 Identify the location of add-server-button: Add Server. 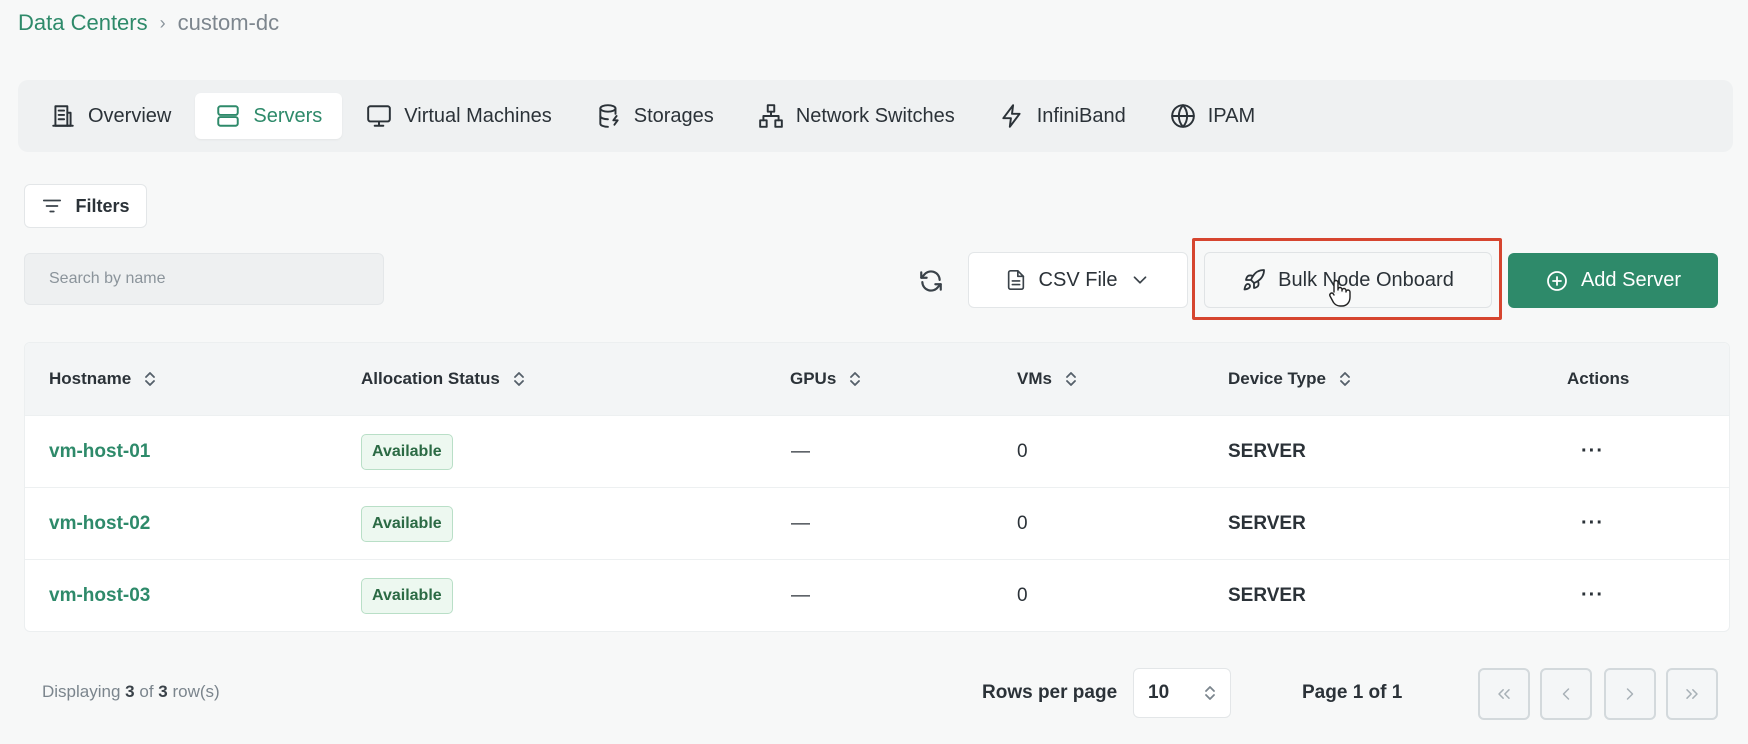
(1613, 280).